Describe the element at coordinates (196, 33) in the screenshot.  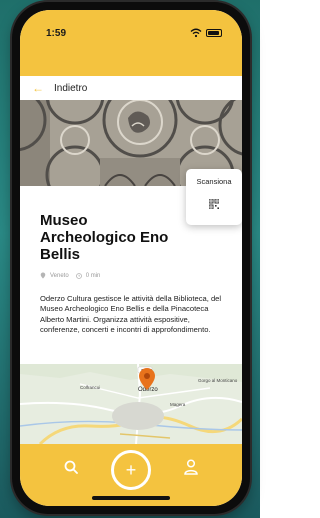
I see `wifi-icon` at that location.